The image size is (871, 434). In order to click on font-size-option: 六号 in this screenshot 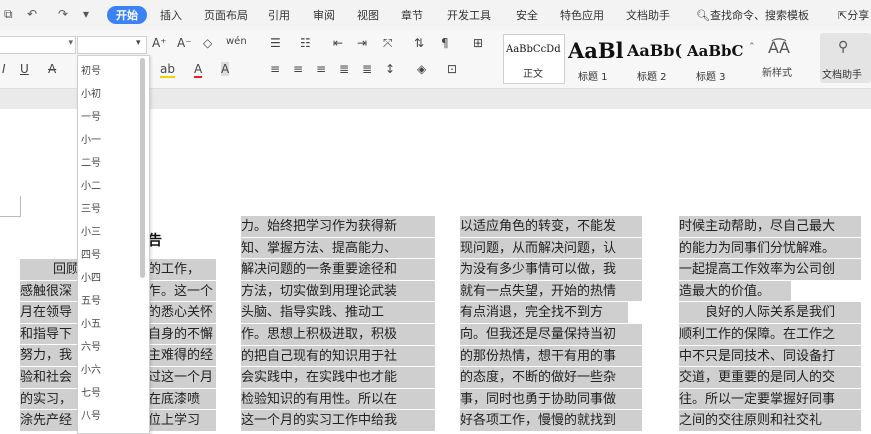, I will do `click(91, 345)`.